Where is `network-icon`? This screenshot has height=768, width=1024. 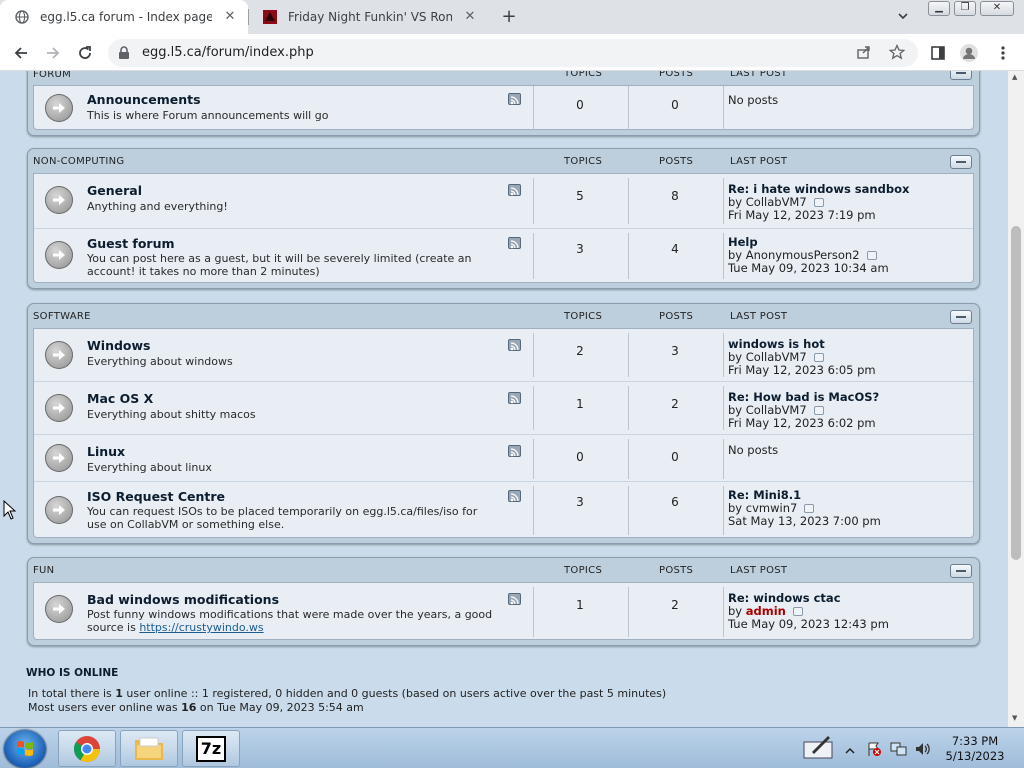
network-icon is located at coordinates (899, 751).